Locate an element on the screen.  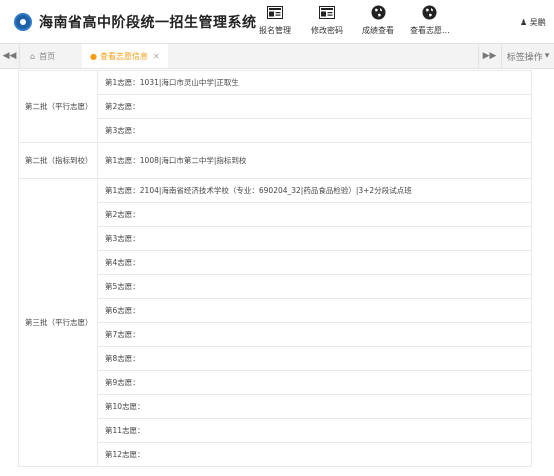
choice-text: 第5志愿： is located at coordinates (314, 286).